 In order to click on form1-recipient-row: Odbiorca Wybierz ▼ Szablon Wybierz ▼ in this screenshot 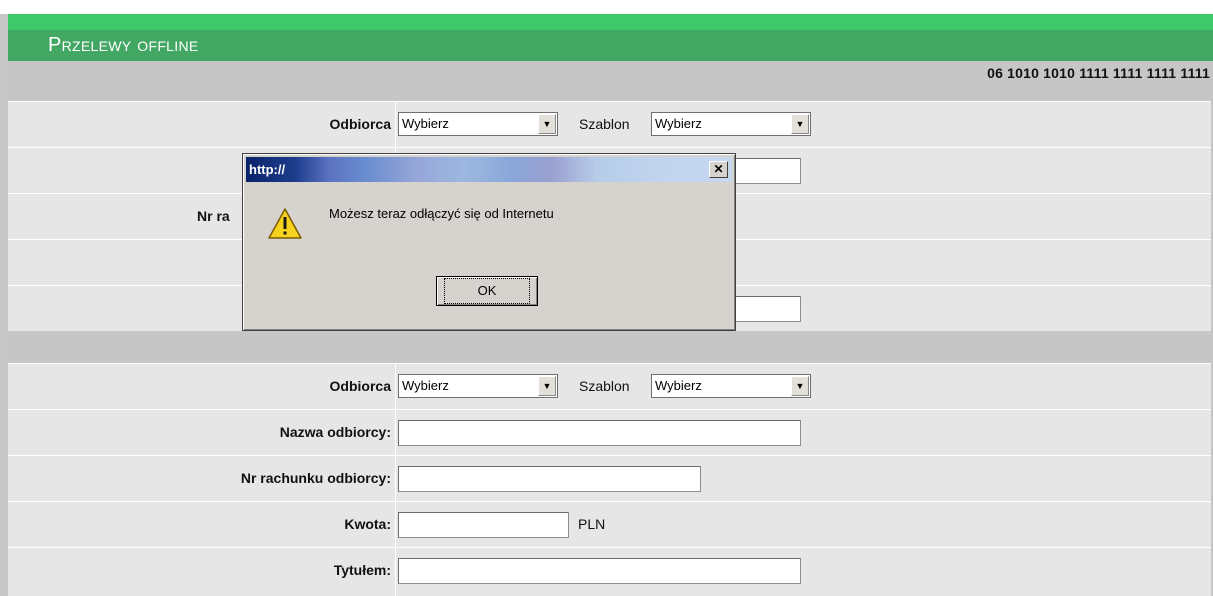, I will do `click(610, 124)`.